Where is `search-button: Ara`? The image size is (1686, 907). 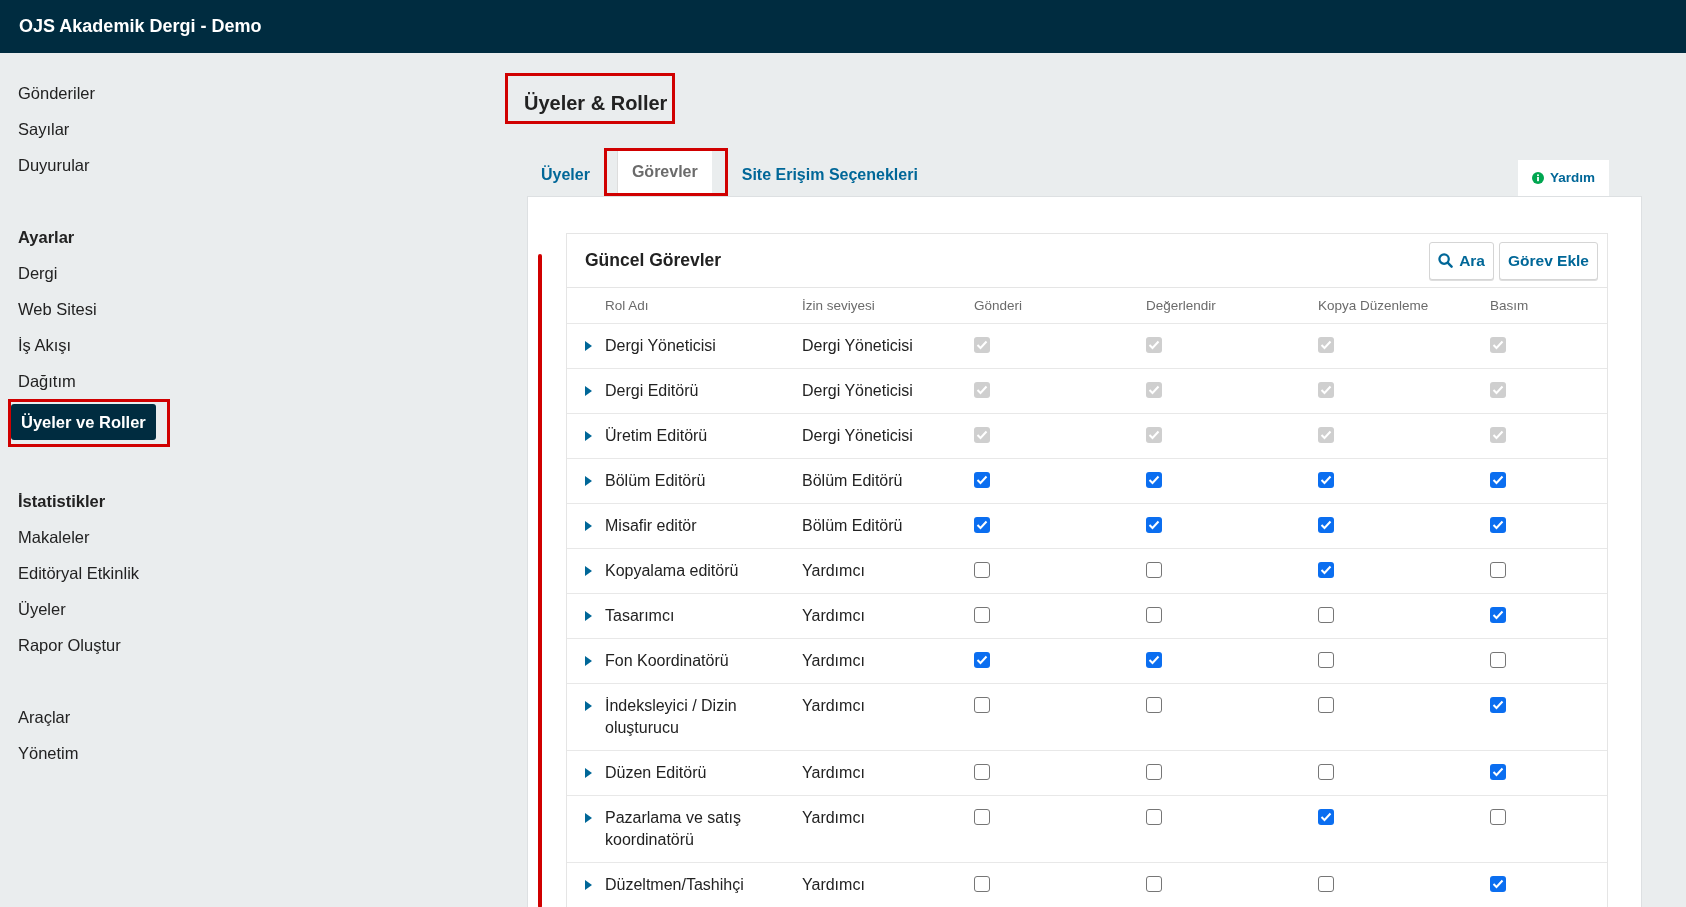
search-button: Ara is located at coordinates (1461, 260).